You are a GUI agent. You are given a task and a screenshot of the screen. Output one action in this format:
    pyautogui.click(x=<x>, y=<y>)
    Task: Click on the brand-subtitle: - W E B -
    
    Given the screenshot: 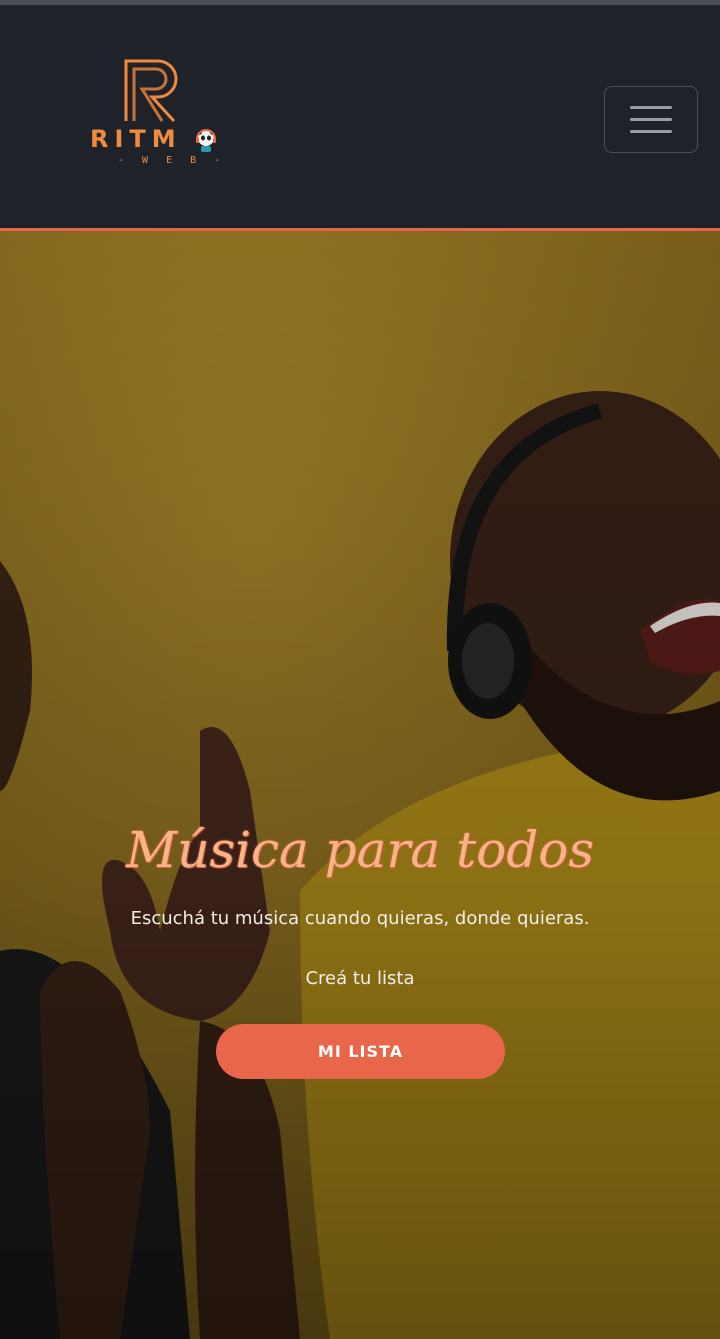 What is the action you would take?
    pyautogui.click(x=172, y=160)
    